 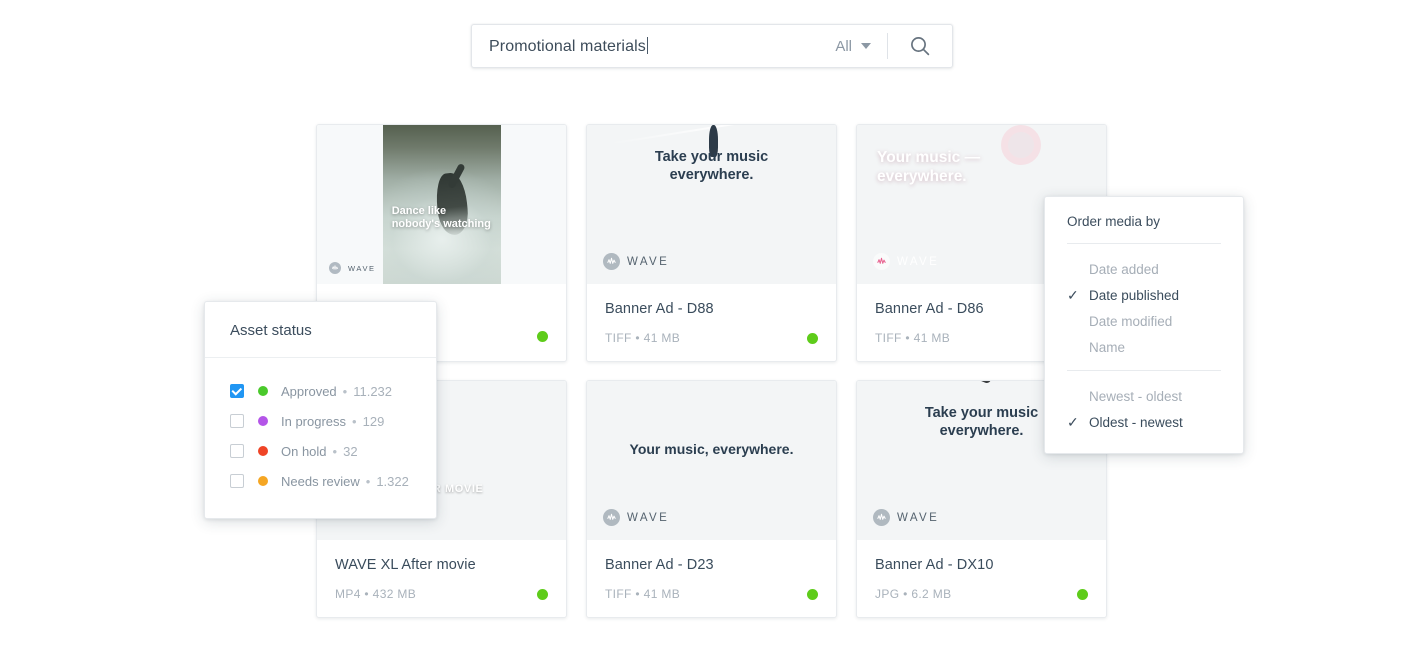 I want to click on media-thumbnail: Dance like nobody's watching WAVE, so click(x=441, y=204).